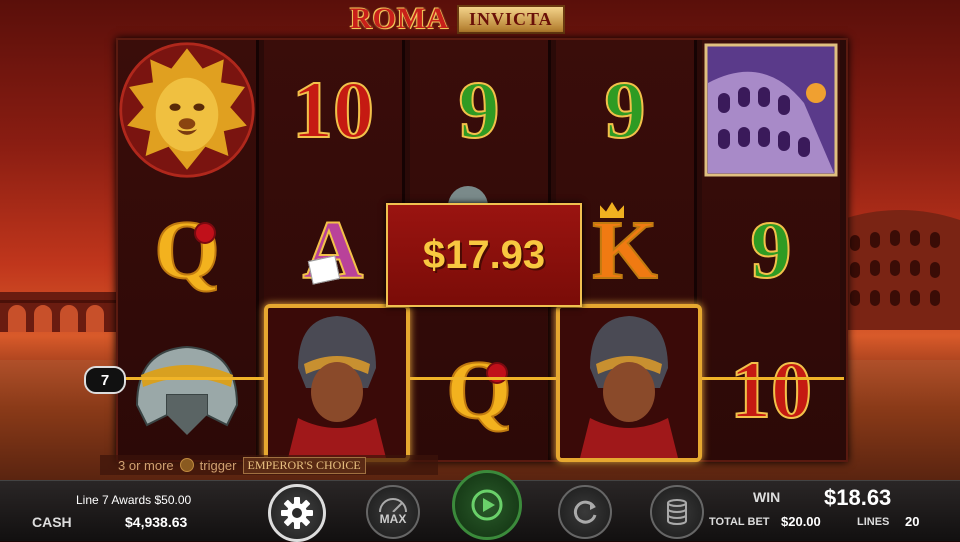 The width and height of the screenshot is (960, 542). I want to click on game-title: ROMA INVICTA, so click(457, 19).